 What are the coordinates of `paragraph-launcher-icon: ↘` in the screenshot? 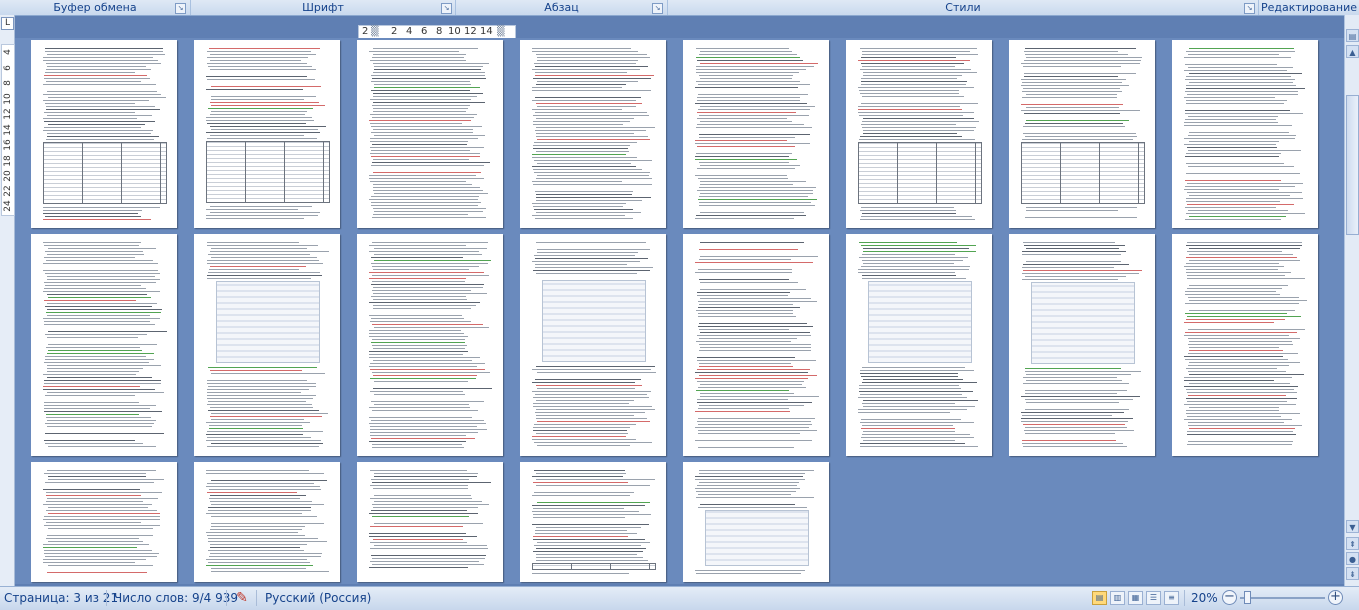 It's located at (657, 8).